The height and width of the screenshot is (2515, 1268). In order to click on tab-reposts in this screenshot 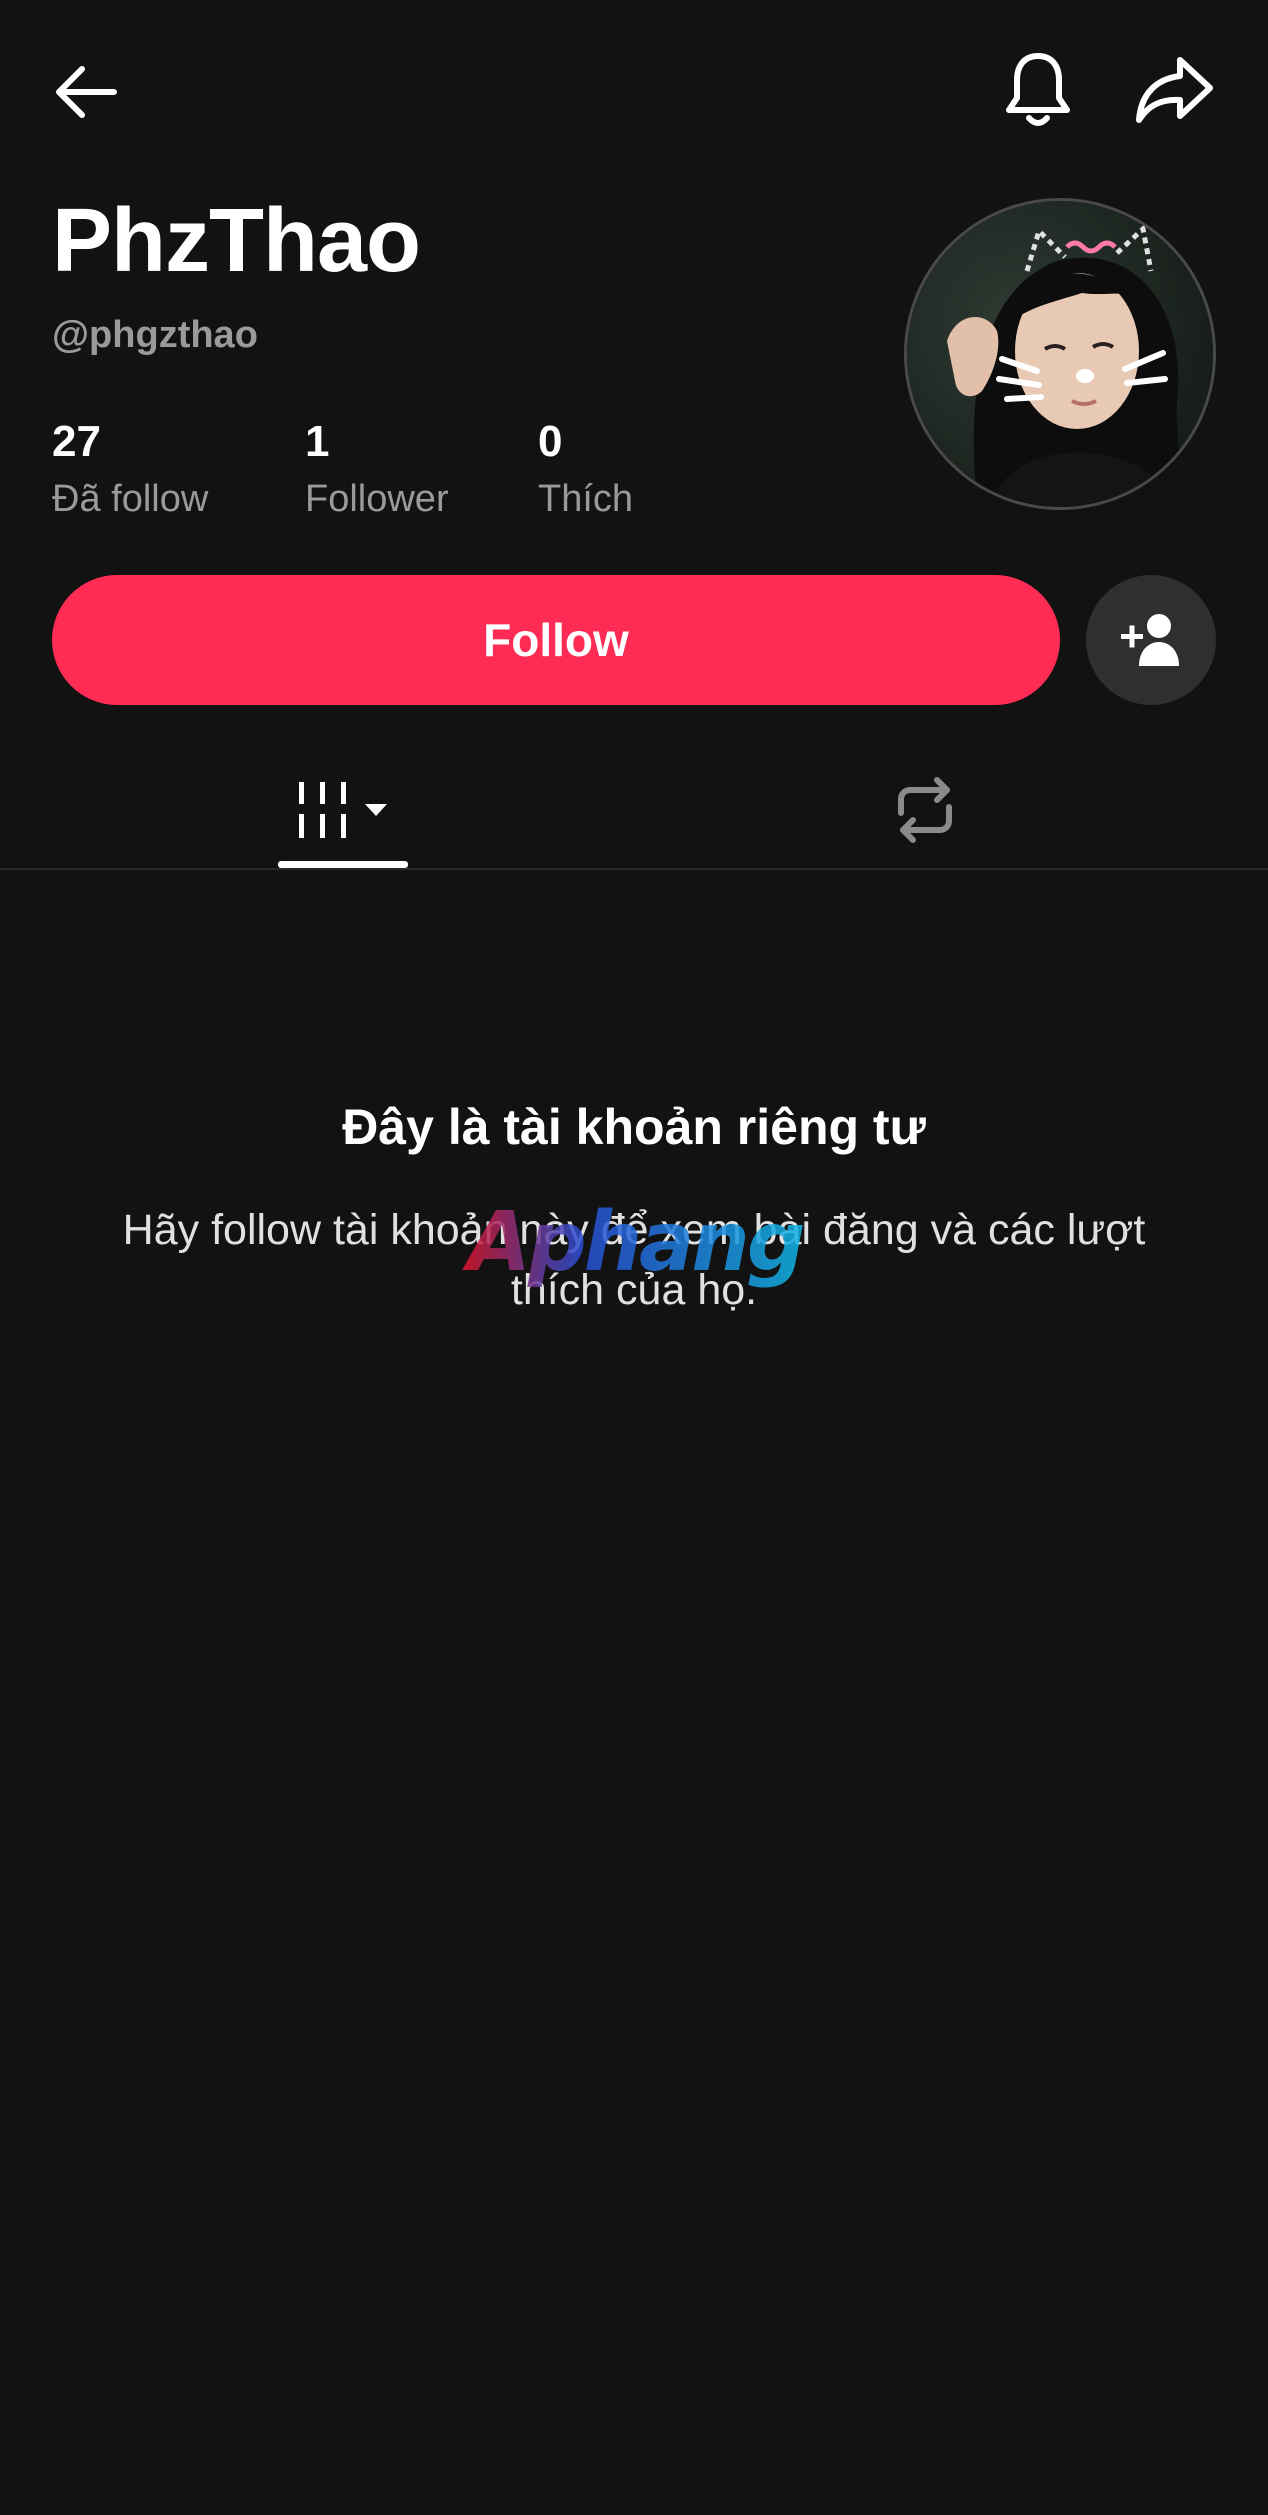, I will do `click(925, 810)`.